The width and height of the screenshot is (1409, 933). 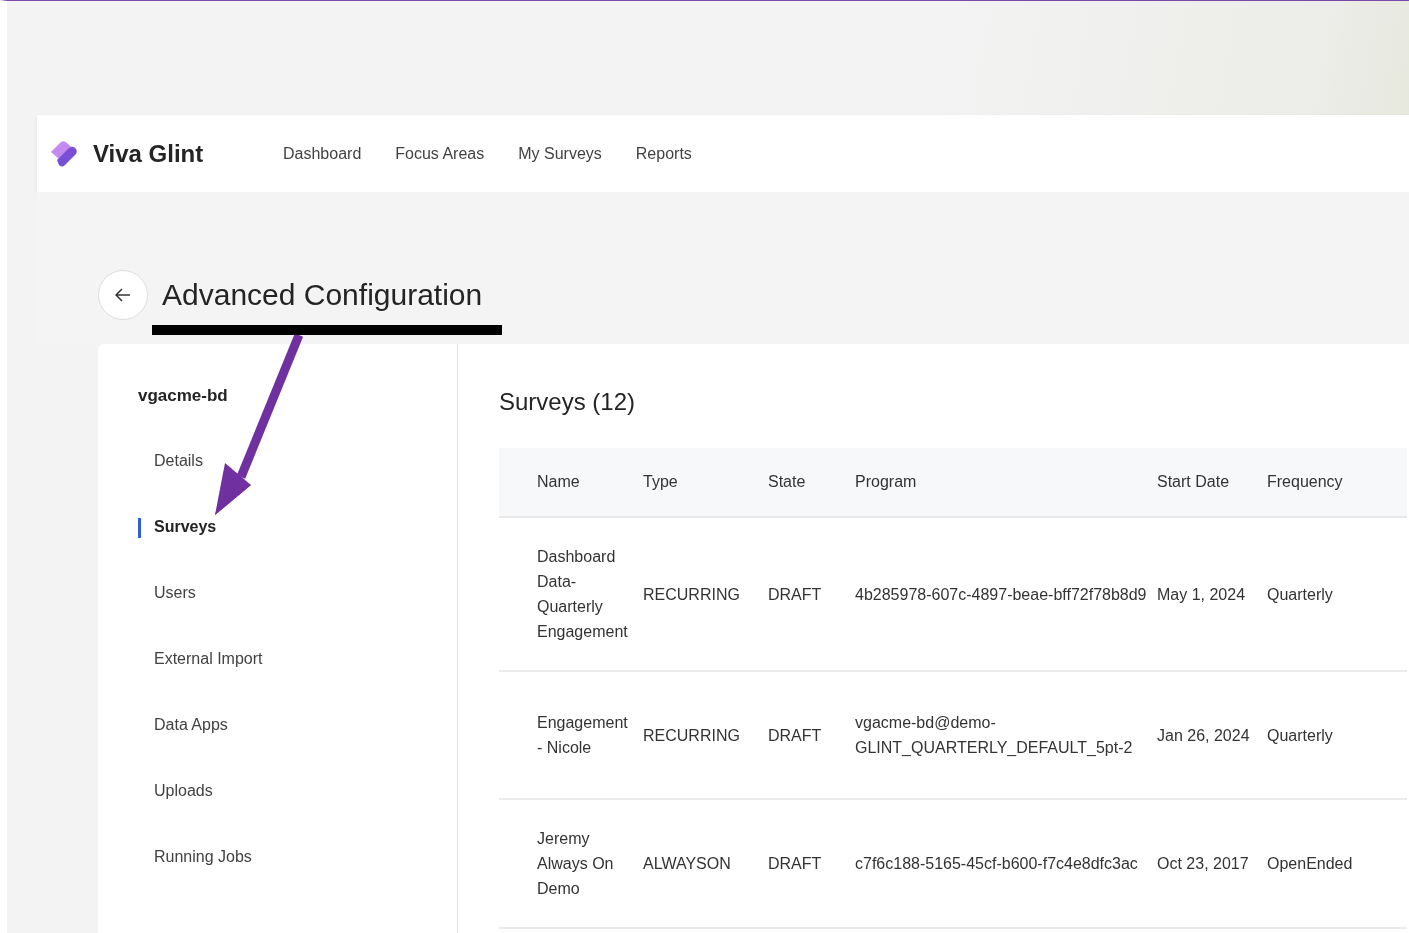 What do you see at coordinates (183, 396) in the screenshot?
I see `org-name: vgacme-bd` at bounding box center [183, 396].